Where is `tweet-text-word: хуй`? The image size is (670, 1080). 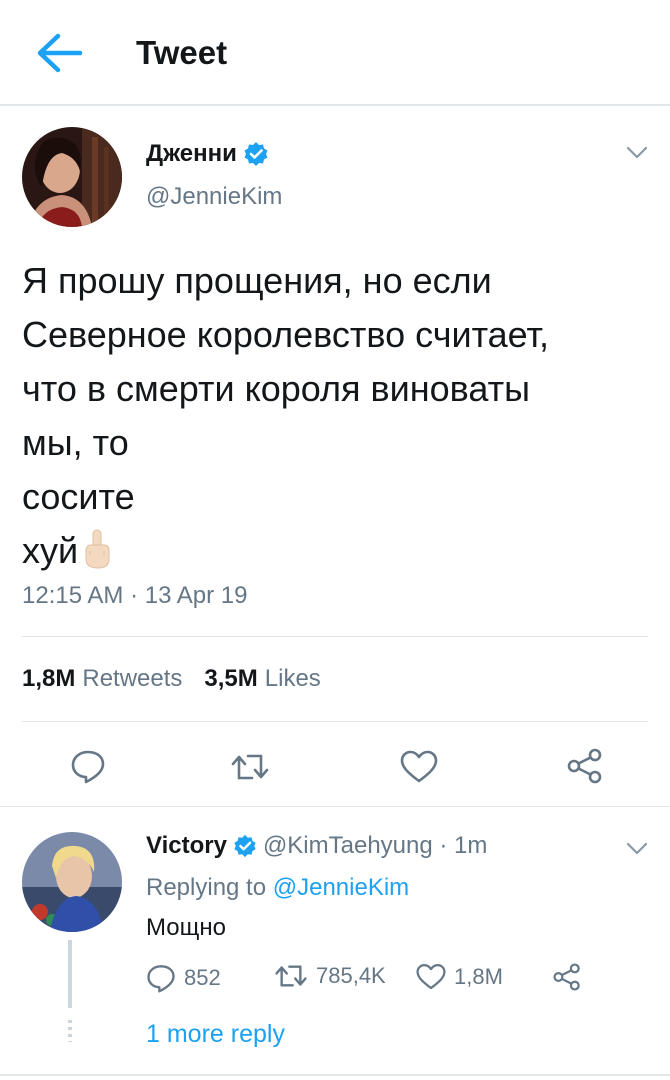
tweet-text-word: хуй is located at coordinates (50, 550).